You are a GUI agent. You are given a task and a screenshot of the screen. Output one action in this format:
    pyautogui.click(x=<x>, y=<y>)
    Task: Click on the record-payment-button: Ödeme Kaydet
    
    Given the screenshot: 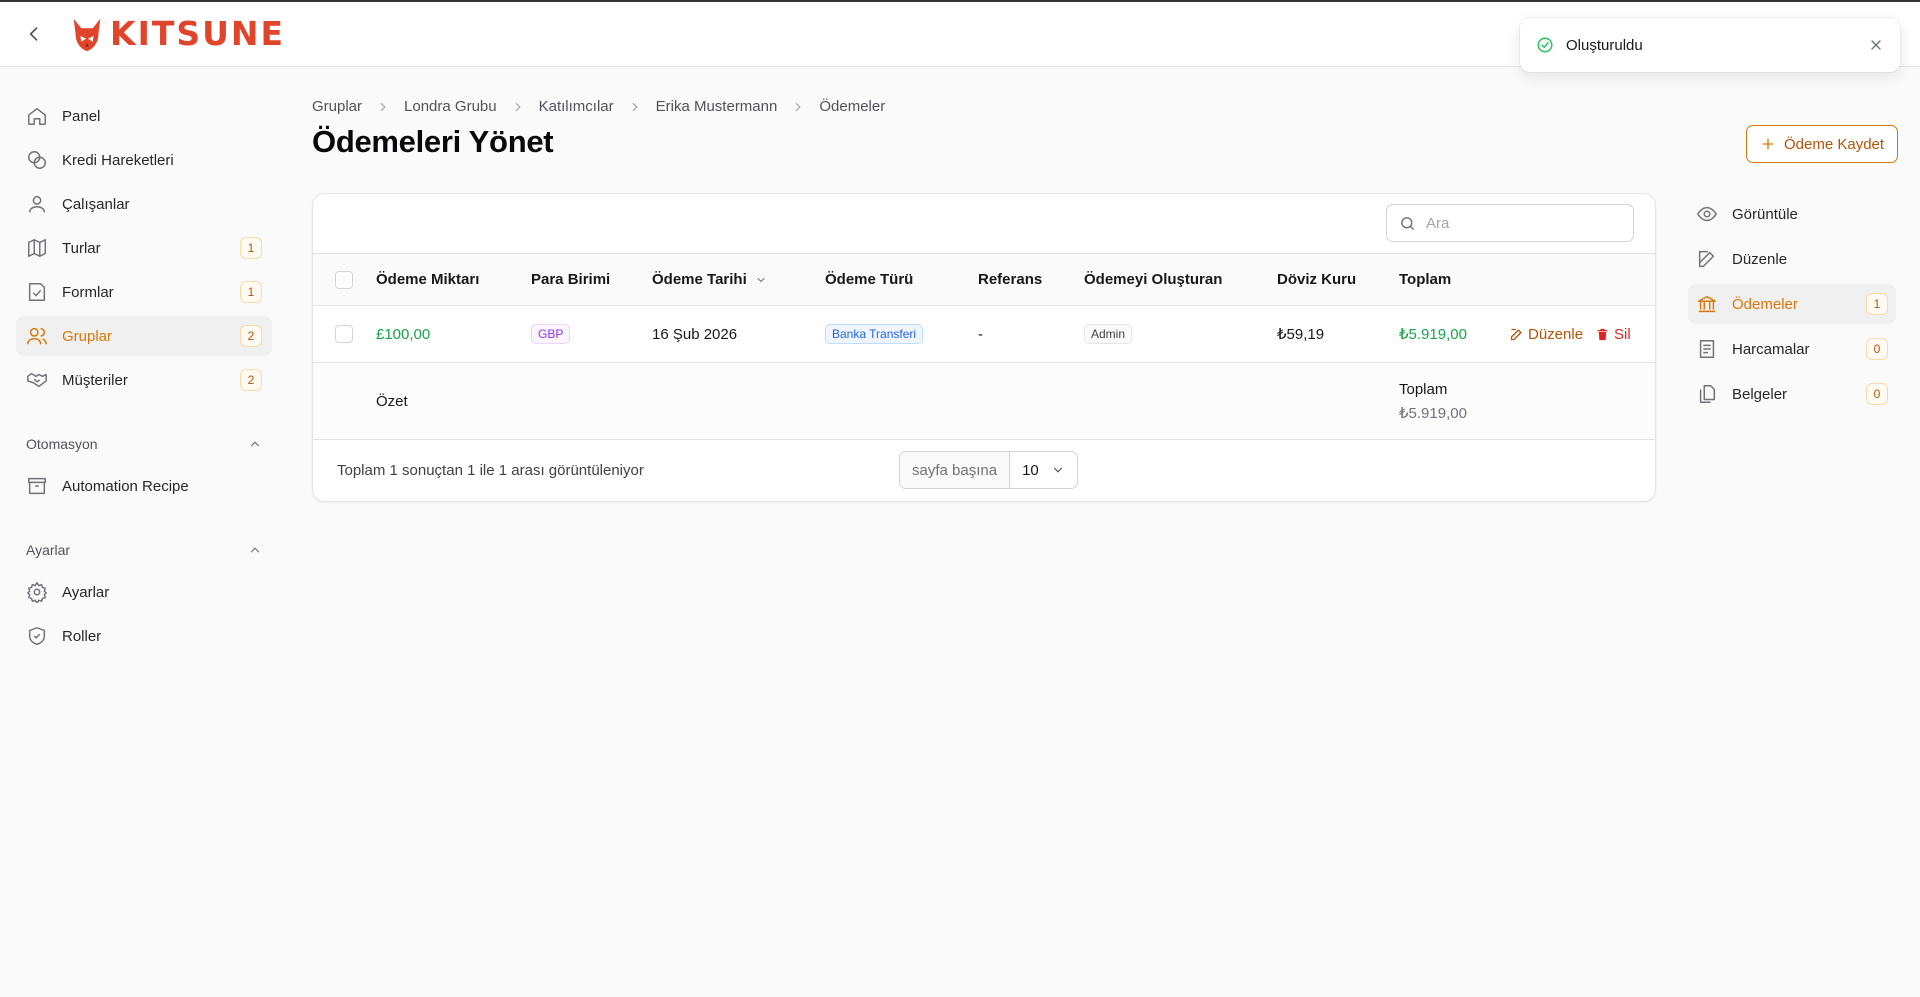 What is the action you would take?
    pyautogui.click(x=1822, y=144)
    